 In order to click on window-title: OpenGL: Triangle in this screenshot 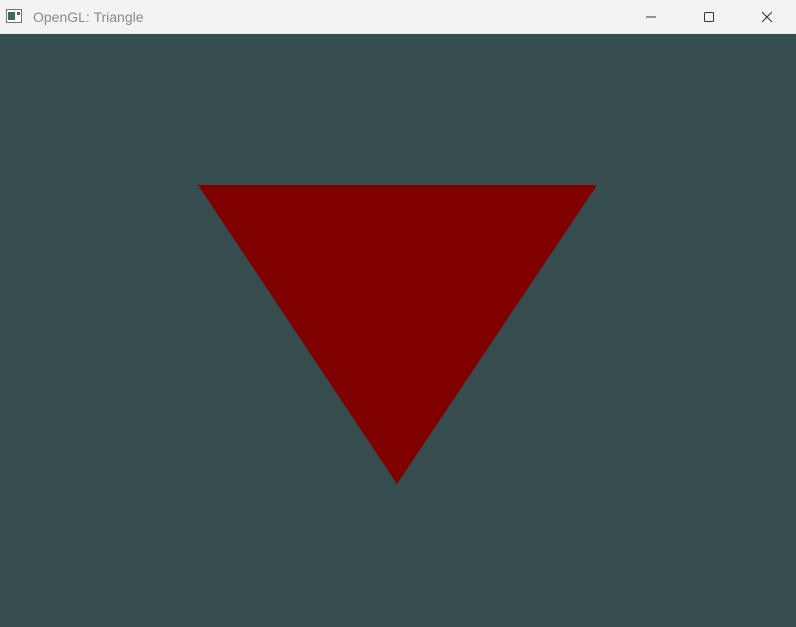, I will do `click(88, 17)`.